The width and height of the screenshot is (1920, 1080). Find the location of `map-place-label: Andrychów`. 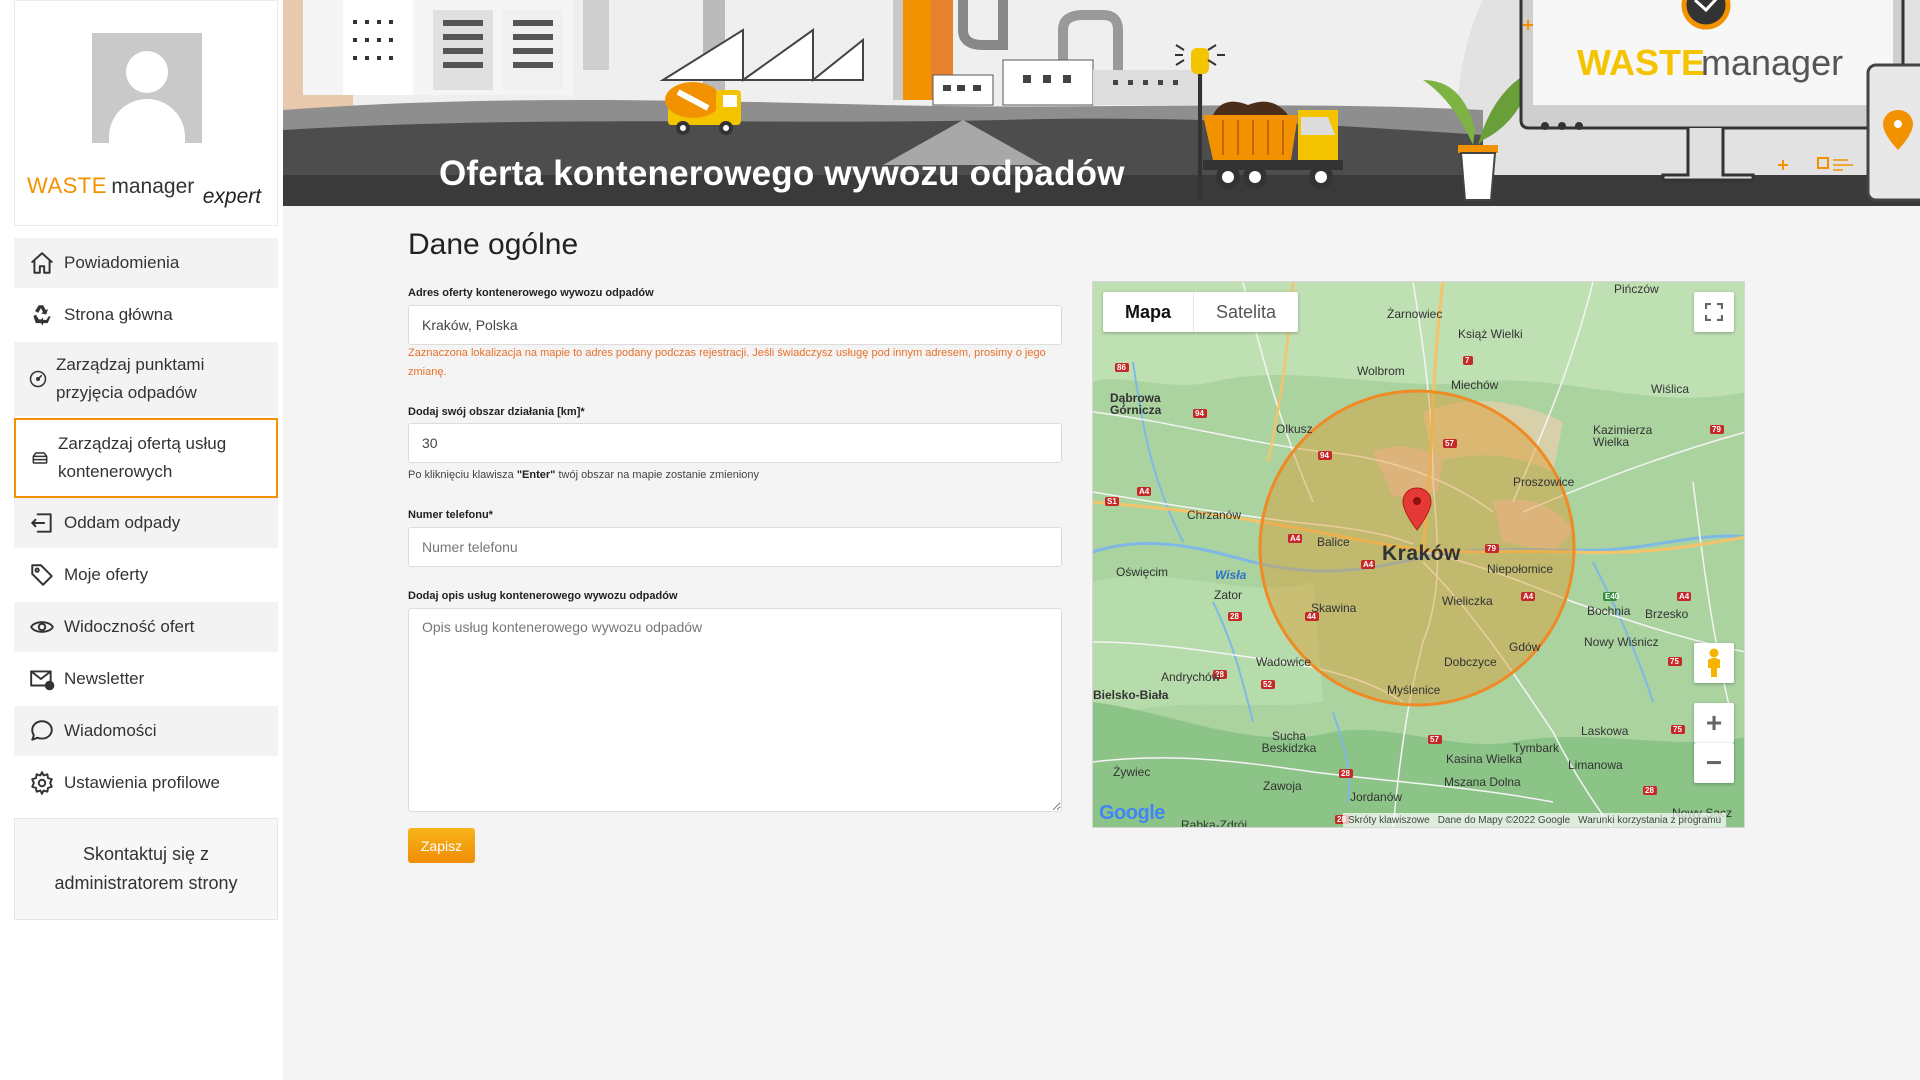

map-place-label: Andrychów is located at coordinates (1191, 677).